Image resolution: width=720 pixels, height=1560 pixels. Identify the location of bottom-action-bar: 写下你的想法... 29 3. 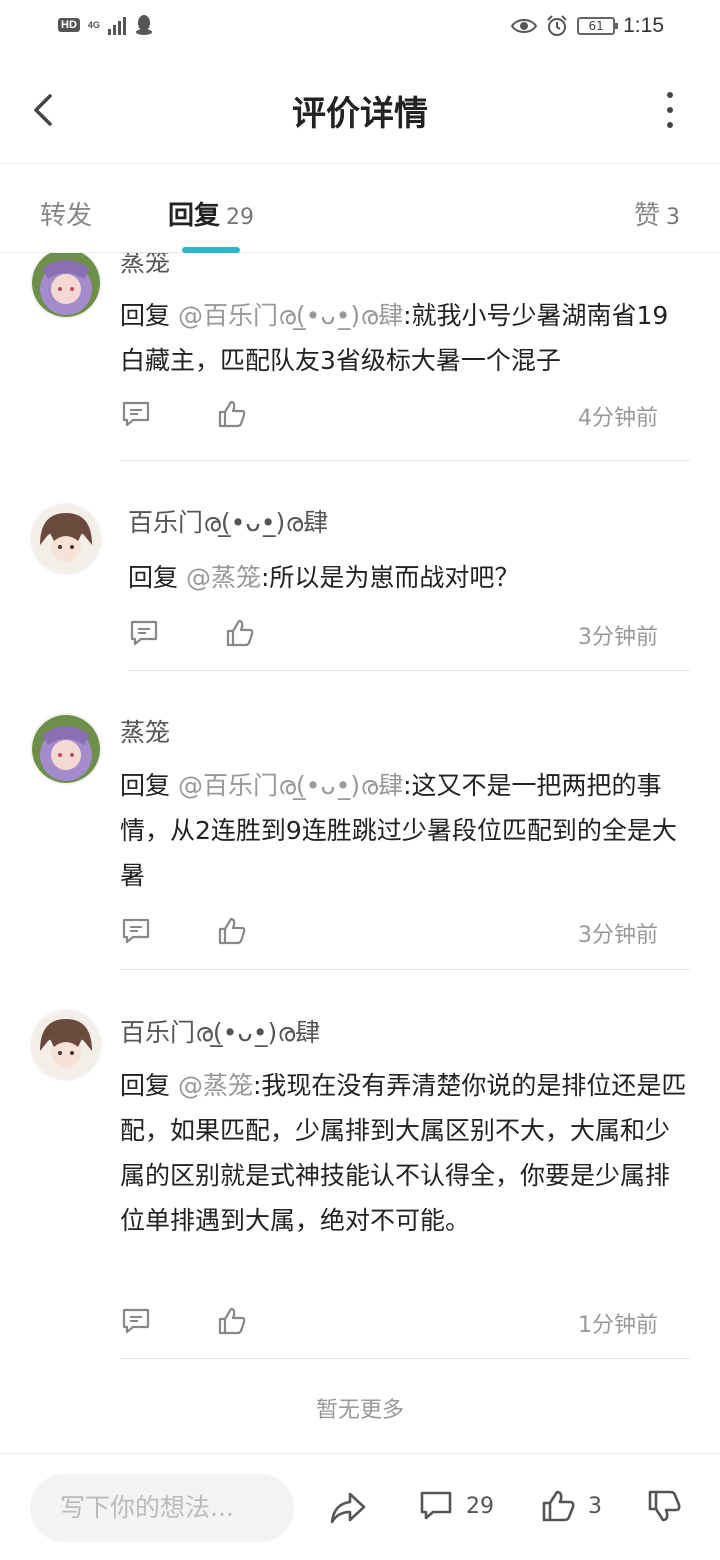
(360, 1506).